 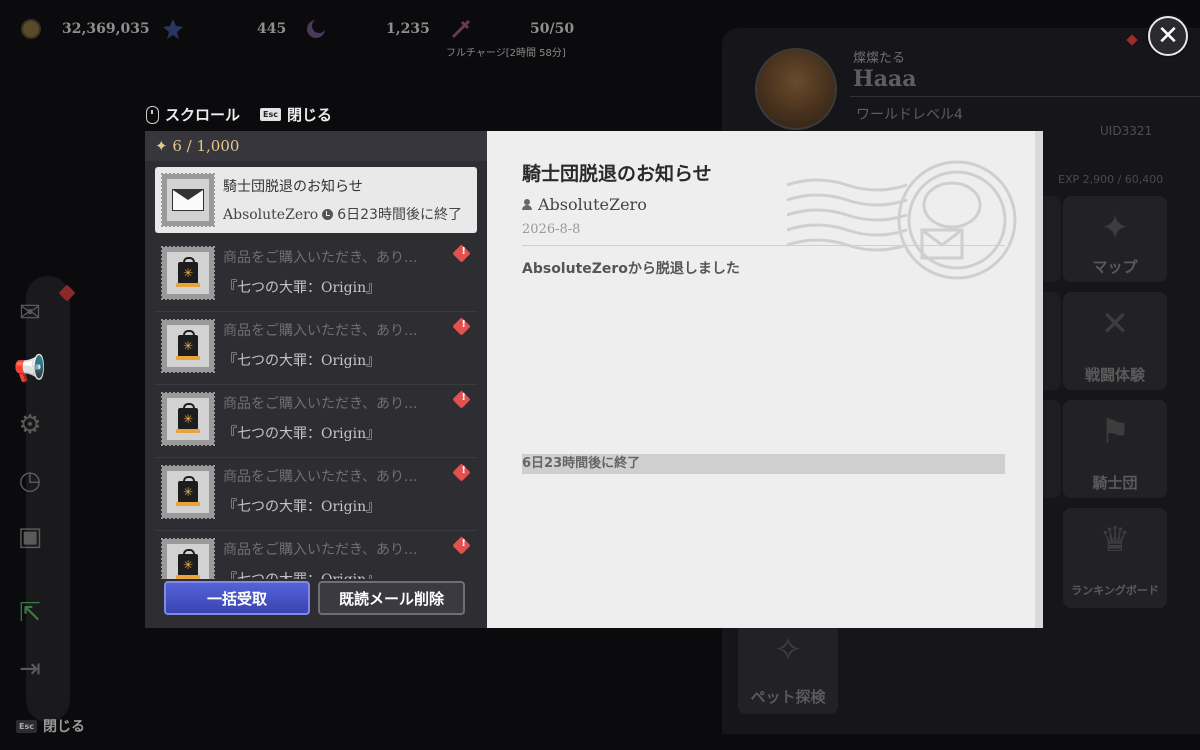 I want to click on mail-sender-line: AbsoluteZero 6日23時間後に終了, so click(x=342, y=214).